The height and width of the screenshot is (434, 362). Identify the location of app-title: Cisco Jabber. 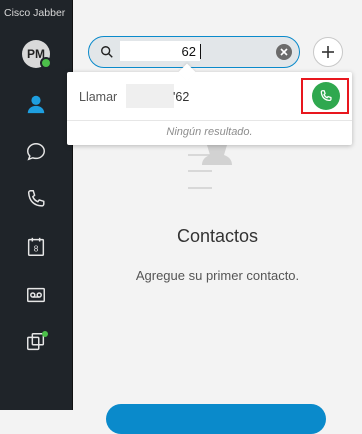
(35, 13).